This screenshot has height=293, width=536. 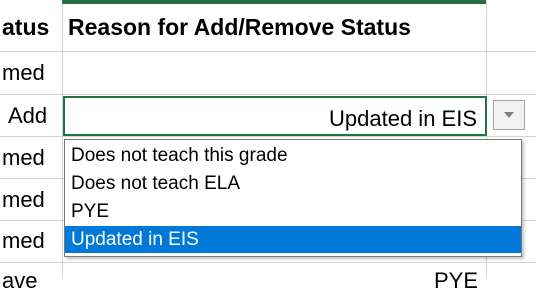 What do you see at coordinates (293, 183) in the screenshot?
I see `dropdown-option: Does not teach ELA` at bounding box center [293, 183].